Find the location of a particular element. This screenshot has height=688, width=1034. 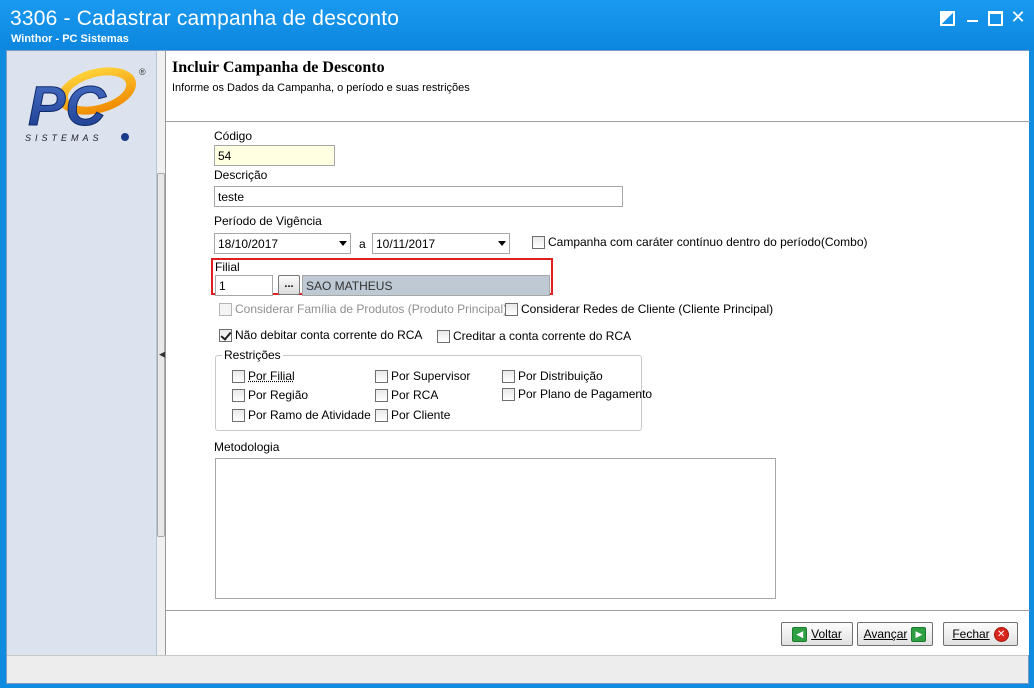

window-title: 3306 - Cadastrar campanha de desconto is located at coordinates (205, 18).